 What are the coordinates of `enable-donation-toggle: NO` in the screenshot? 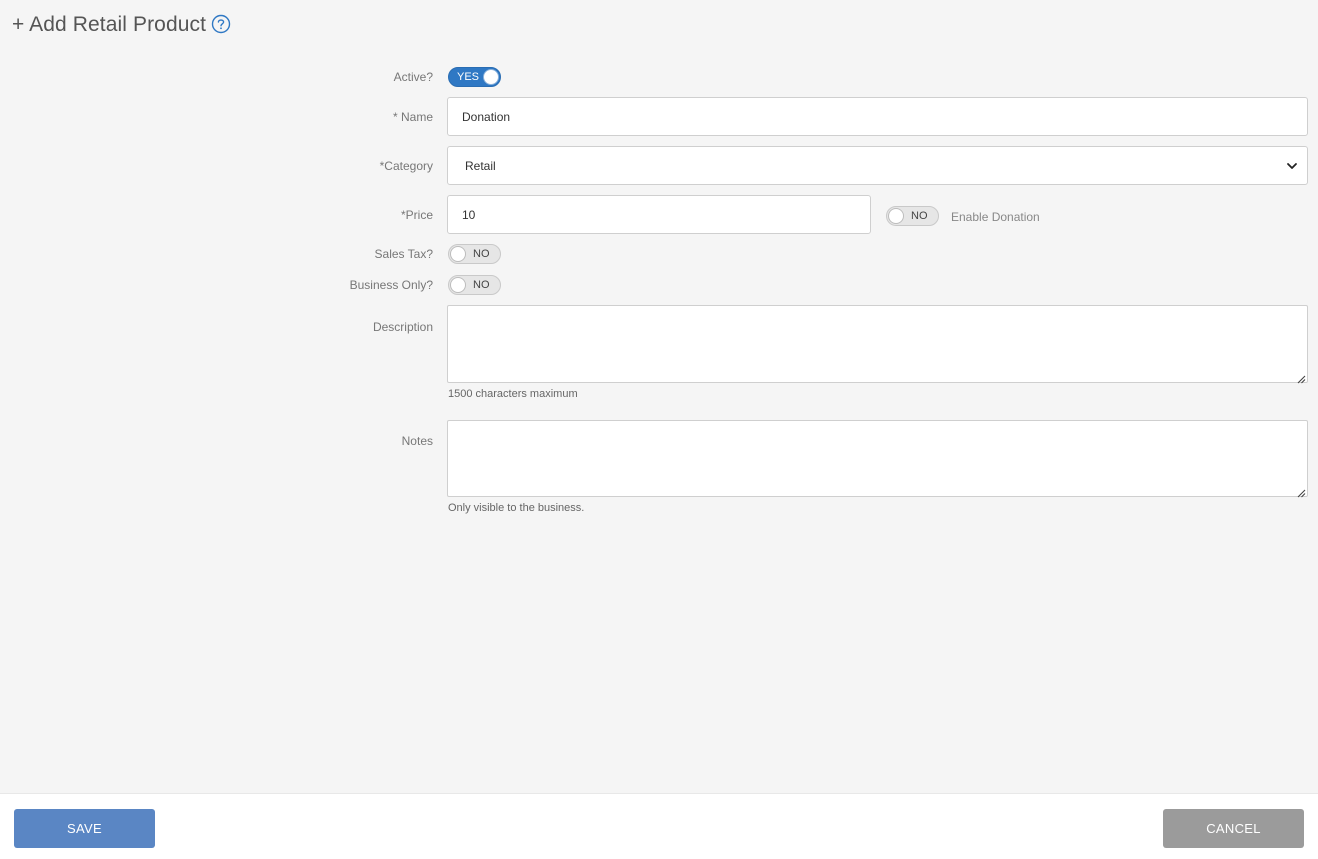 It's located at (912, 216).